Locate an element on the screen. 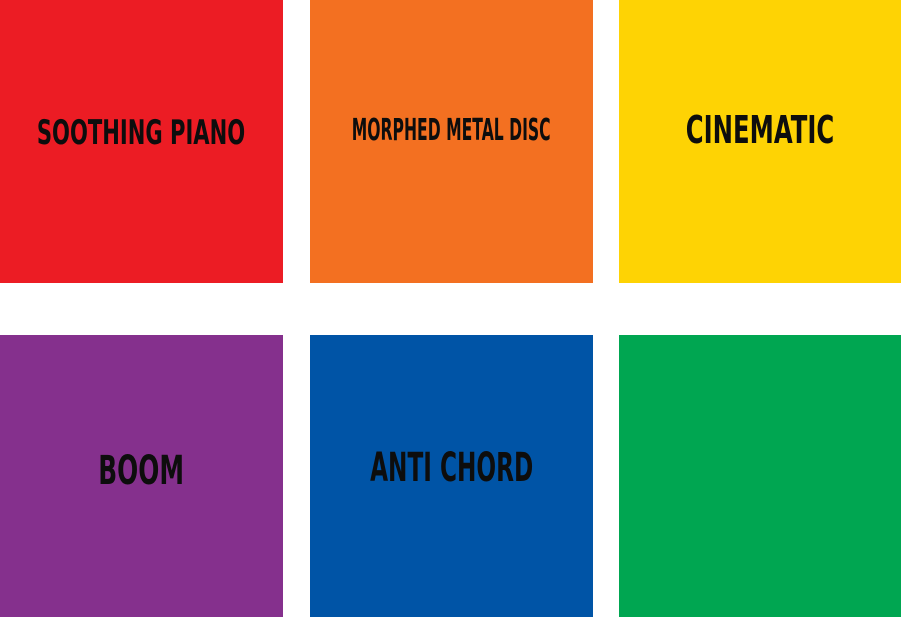 The height and width of the screenshot is (617, 901). tile-label: SOOTHING PIANO is located at coordinates (141, 132).